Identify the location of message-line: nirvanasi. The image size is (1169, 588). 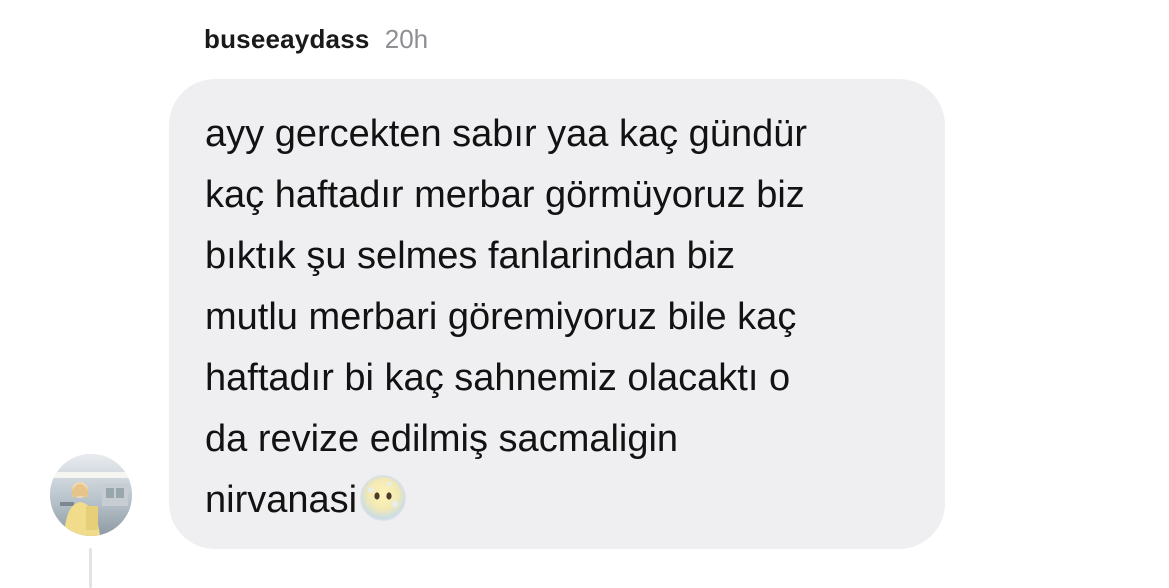
(306, 498).